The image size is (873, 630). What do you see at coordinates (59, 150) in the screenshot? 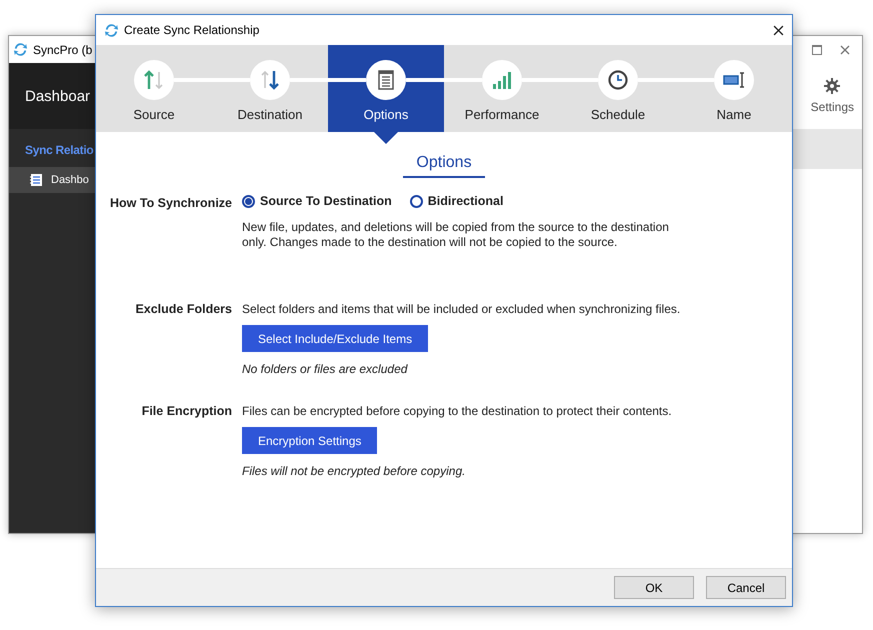
I see `section-heading: Sync Relatio` at bounding box center [59, 150].